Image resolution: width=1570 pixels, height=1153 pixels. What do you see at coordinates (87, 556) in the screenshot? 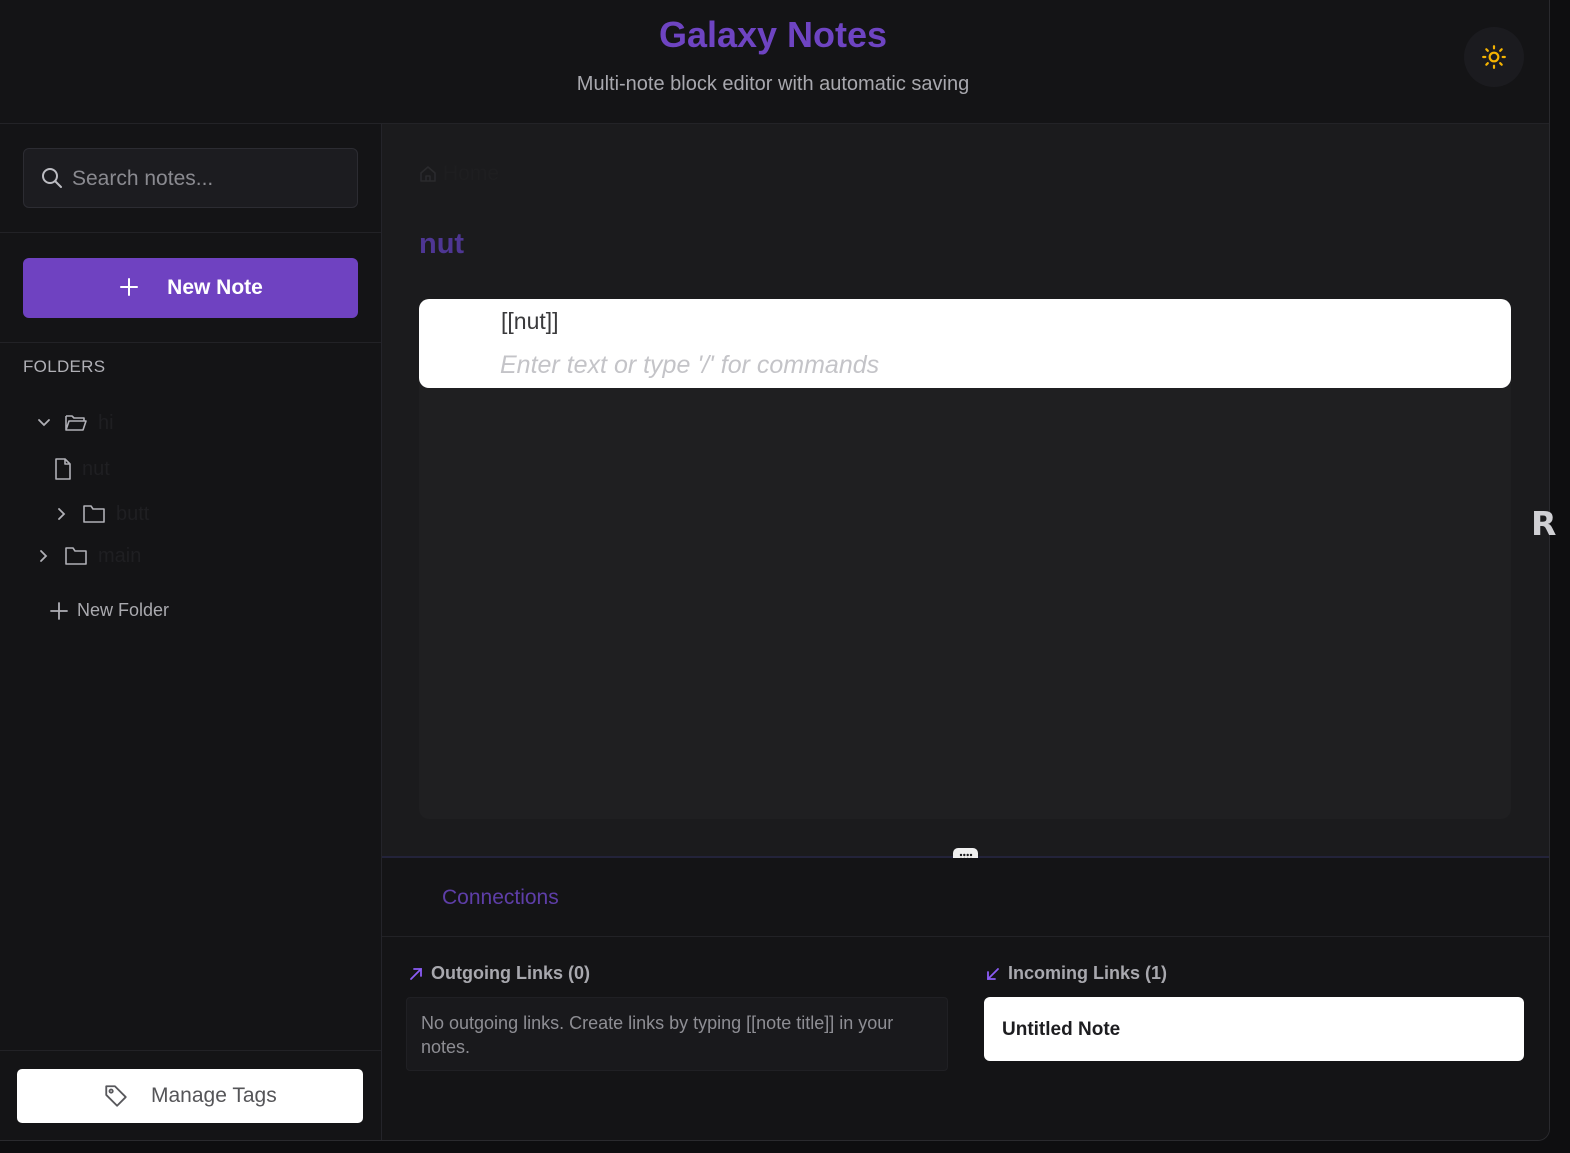
I see `tree-folder-main: main` at bounding box center [87, 556].